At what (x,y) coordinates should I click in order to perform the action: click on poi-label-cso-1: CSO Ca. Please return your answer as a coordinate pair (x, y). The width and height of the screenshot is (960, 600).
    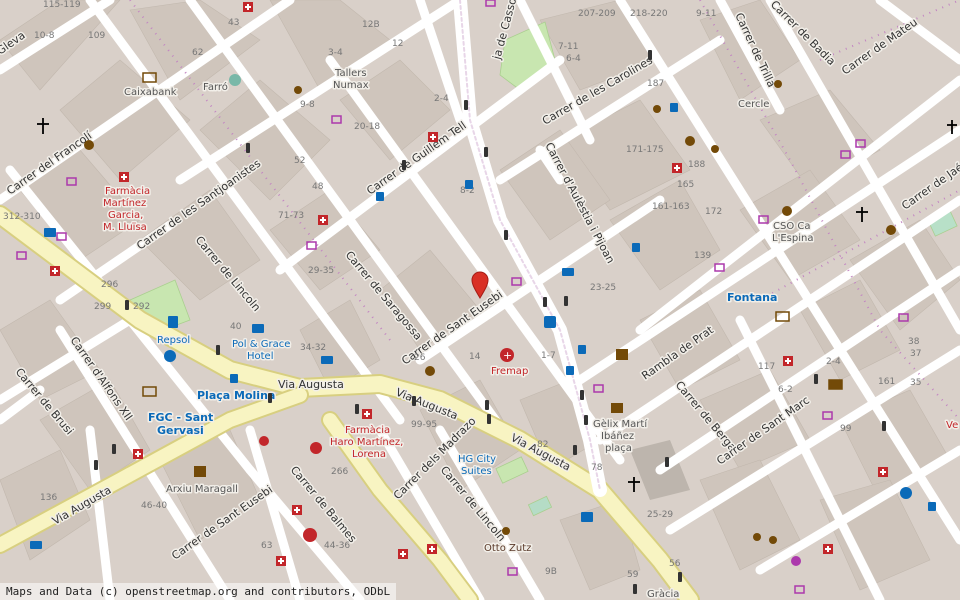
    Looking at the image, I should click on (792, 226).